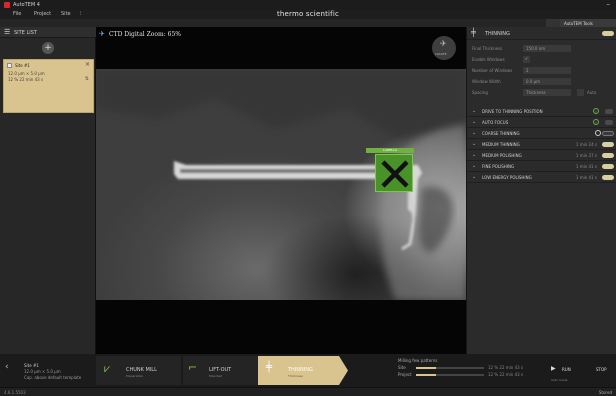 The height and width of the screenshot is (396, 616). Describe the element at coordinates (542, 59) in the screenshot. I see `enable-windows-field: Enable Windows ✓` at that location.